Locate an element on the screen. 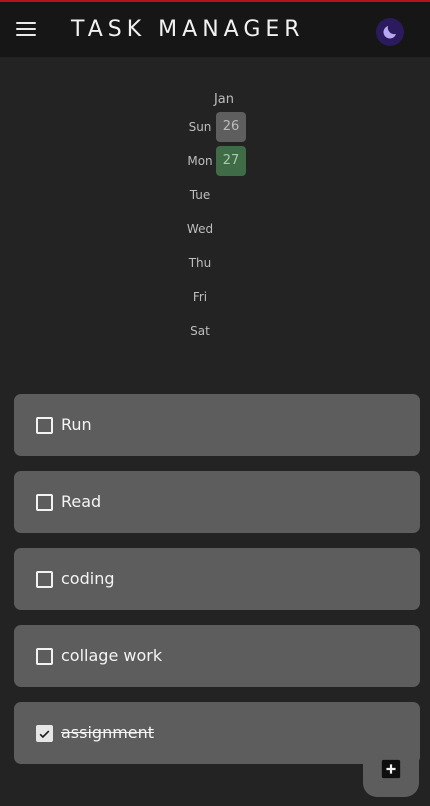  task-label: collage work is located at coordinates (112, 655).